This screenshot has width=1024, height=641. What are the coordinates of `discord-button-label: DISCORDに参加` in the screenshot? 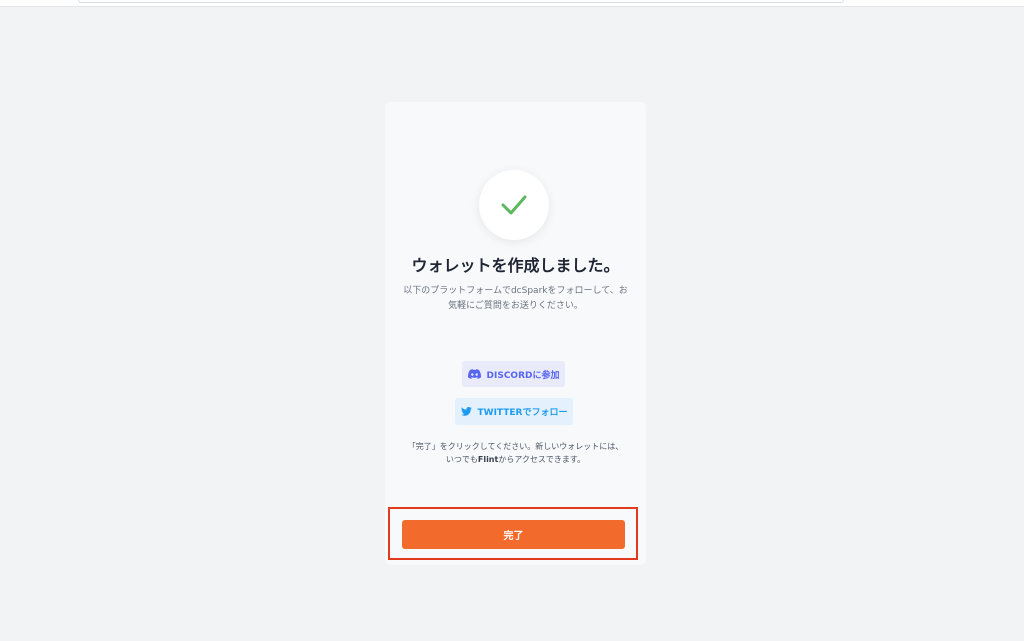 It's located at (523, 375).